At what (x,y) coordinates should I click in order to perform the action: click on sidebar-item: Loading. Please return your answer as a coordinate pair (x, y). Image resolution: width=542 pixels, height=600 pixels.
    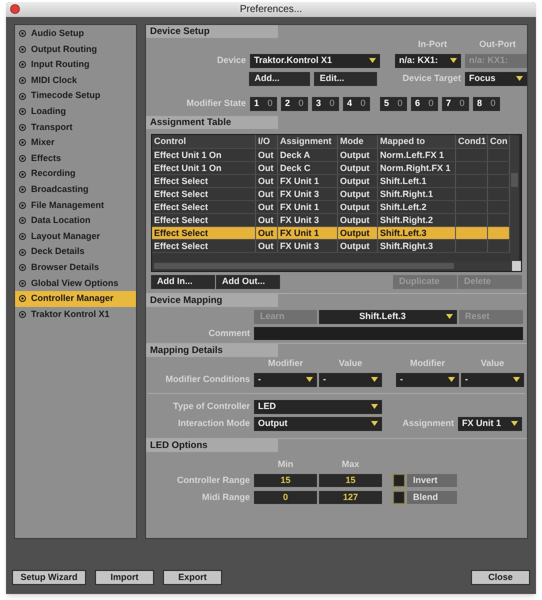
    Looking at the image, I should click on (75, 112).